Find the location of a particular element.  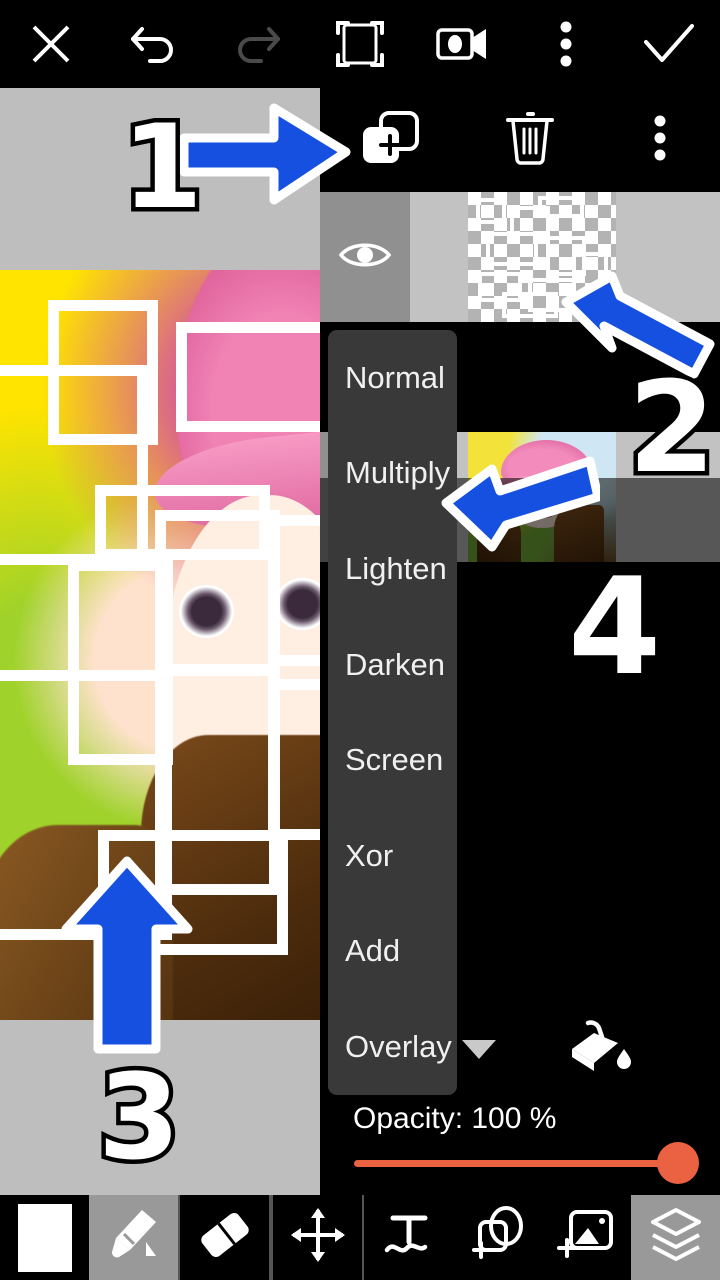

bottom-toolbar is located at coordinates (360, 1237).